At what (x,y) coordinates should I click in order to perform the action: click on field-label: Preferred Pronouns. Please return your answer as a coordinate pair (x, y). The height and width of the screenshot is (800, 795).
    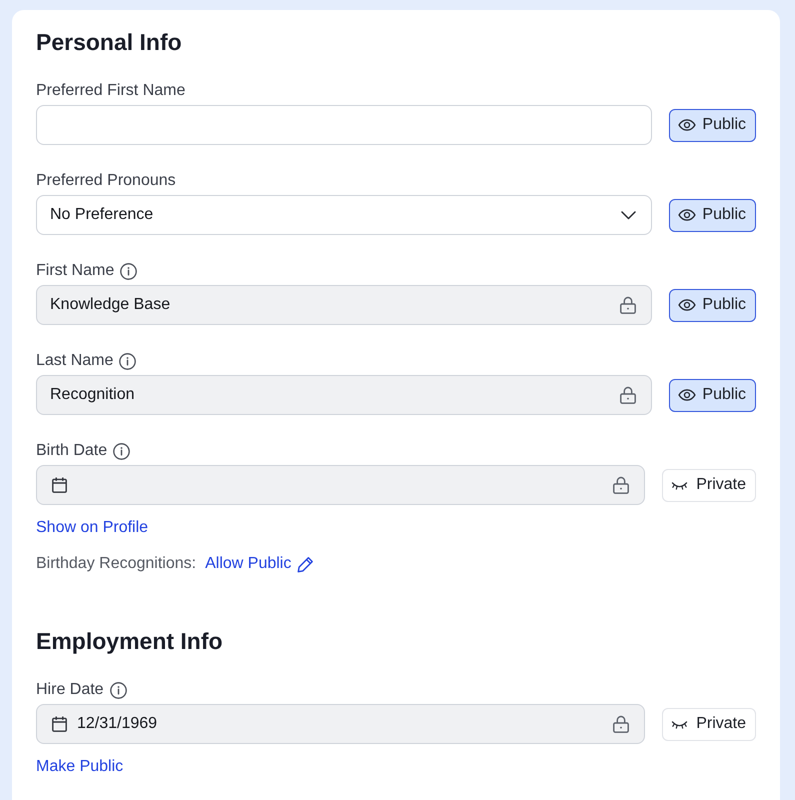
    Looking at the image, I should click on (106, 181).